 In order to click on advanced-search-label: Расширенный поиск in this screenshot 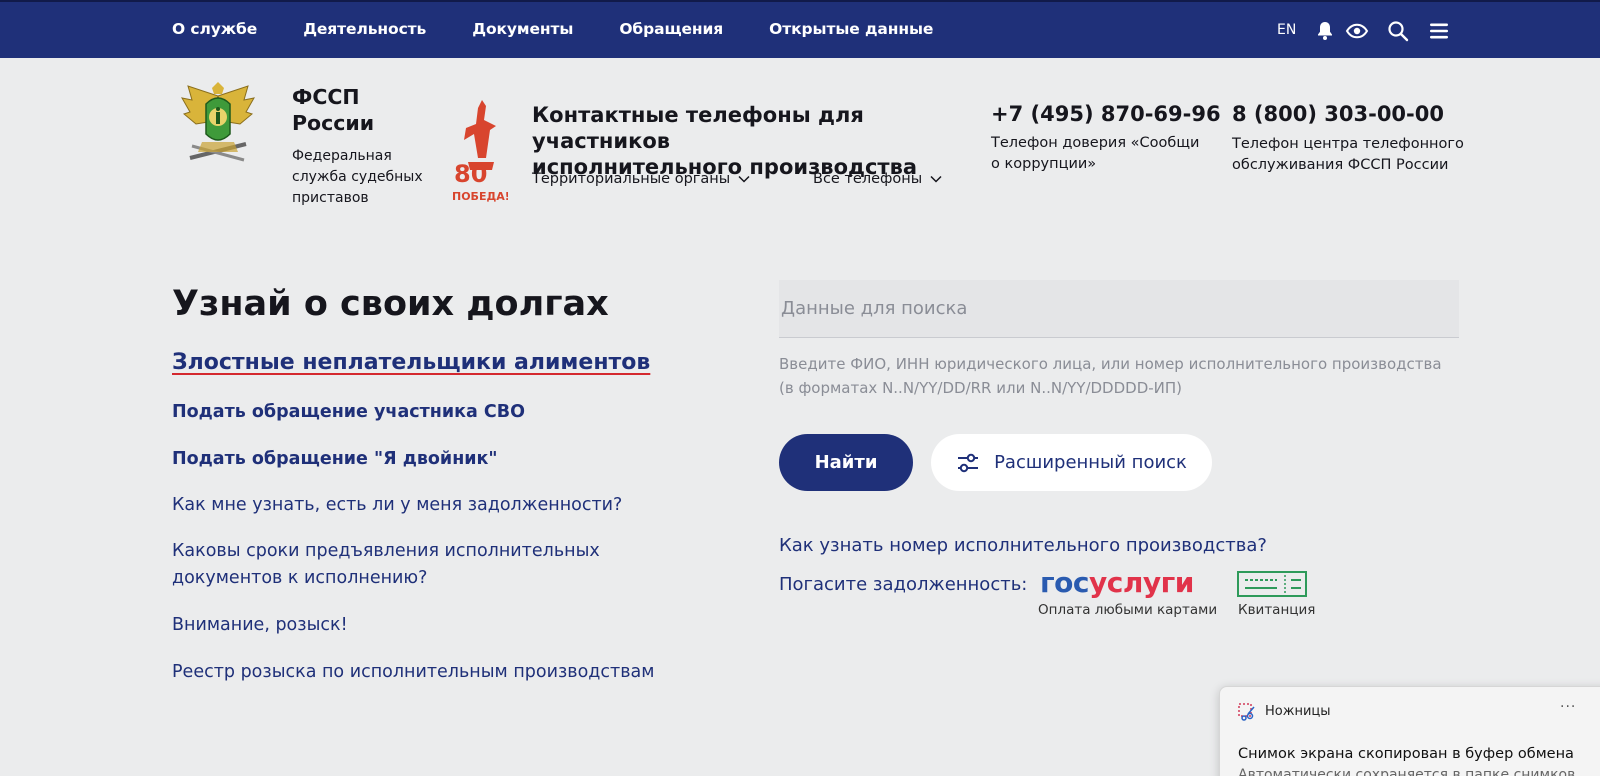, I will do `click(1090, 462)`.